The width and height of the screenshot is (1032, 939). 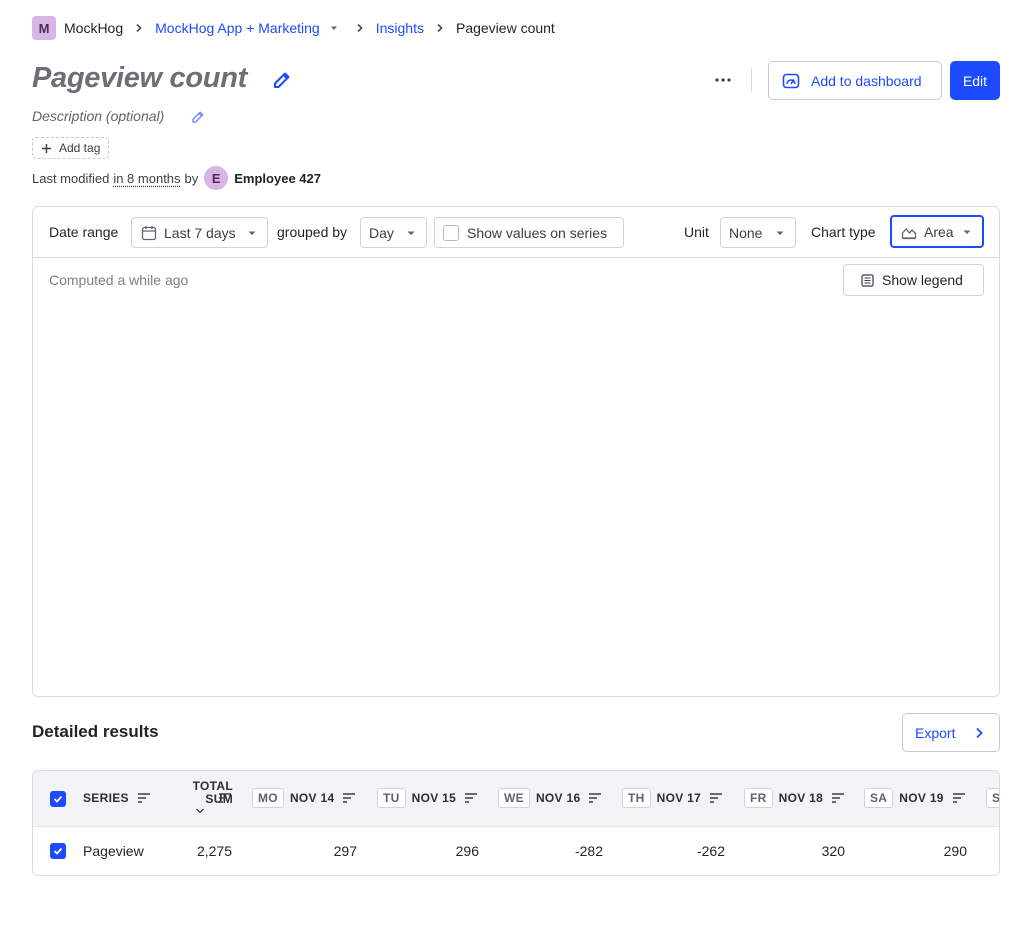 I want to click on column-series: SERIES, so click(x=117, y=798).